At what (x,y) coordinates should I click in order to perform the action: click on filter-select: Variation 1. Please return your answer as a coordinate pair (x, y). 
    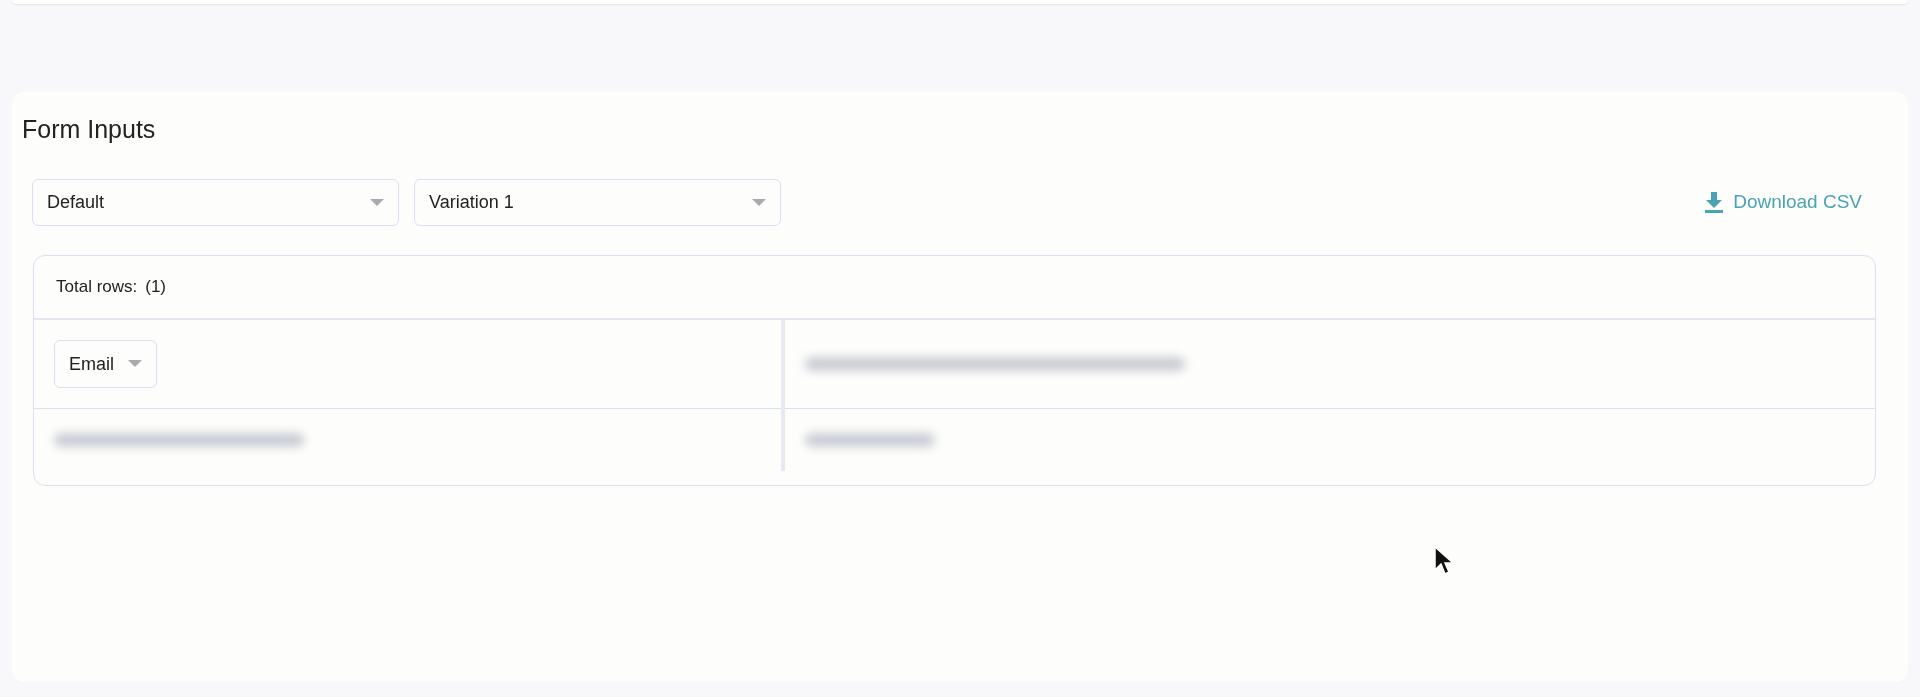
    Looking at the image, I should click on (597, 202).